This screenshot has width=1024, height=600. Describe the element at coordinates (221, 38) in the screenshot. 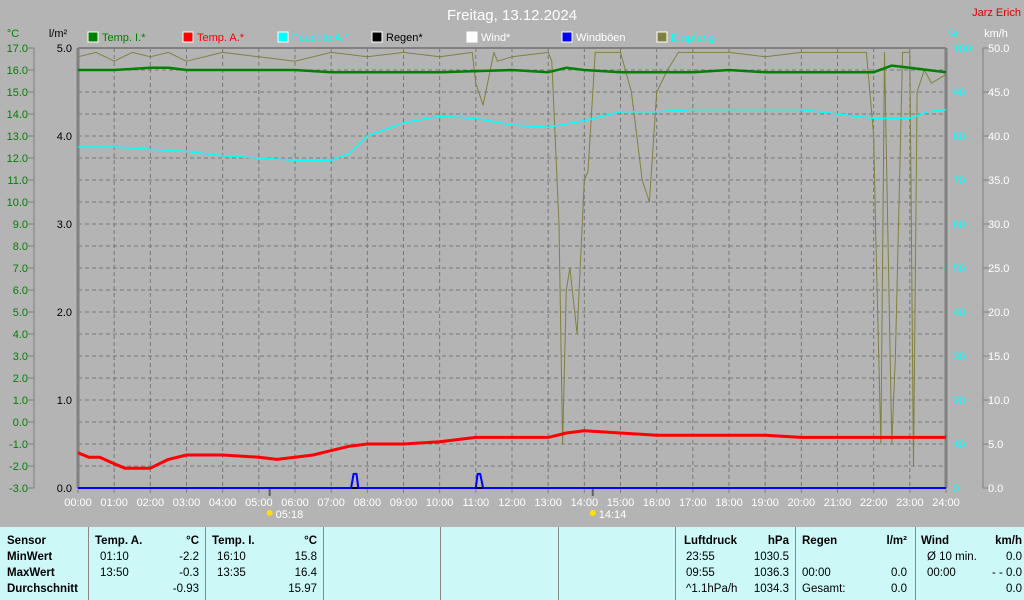

I see `legend-label: Temp. A.*` at that location.